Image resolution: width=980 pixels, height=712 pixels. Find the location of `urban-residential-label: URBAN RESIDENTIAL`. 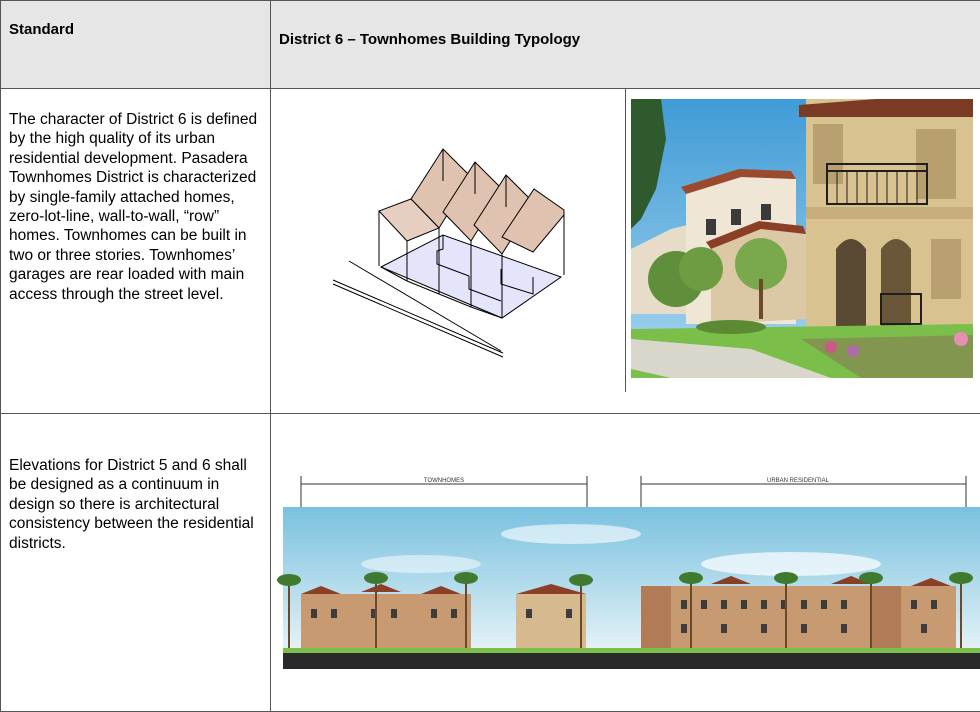

urban-residential-label: URBAN RESIDENTIAL is located at coordinates (798, 481).